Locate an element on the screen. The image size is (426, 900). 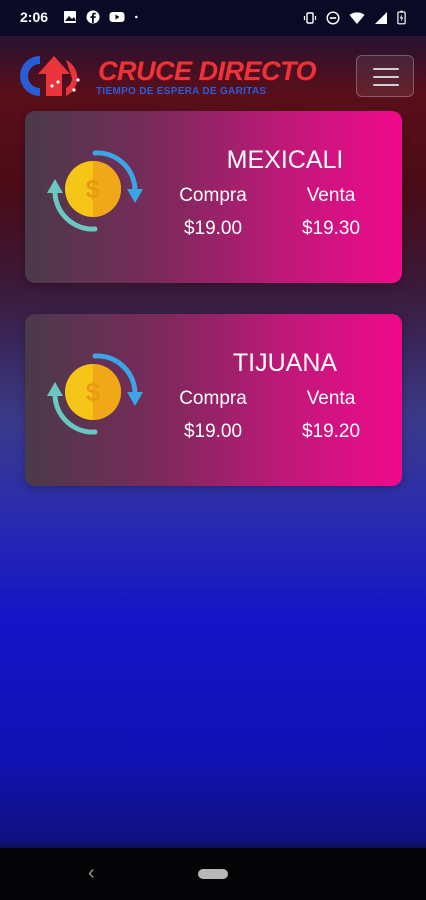
battery-charging-icon is located at coordinates (401, 17).